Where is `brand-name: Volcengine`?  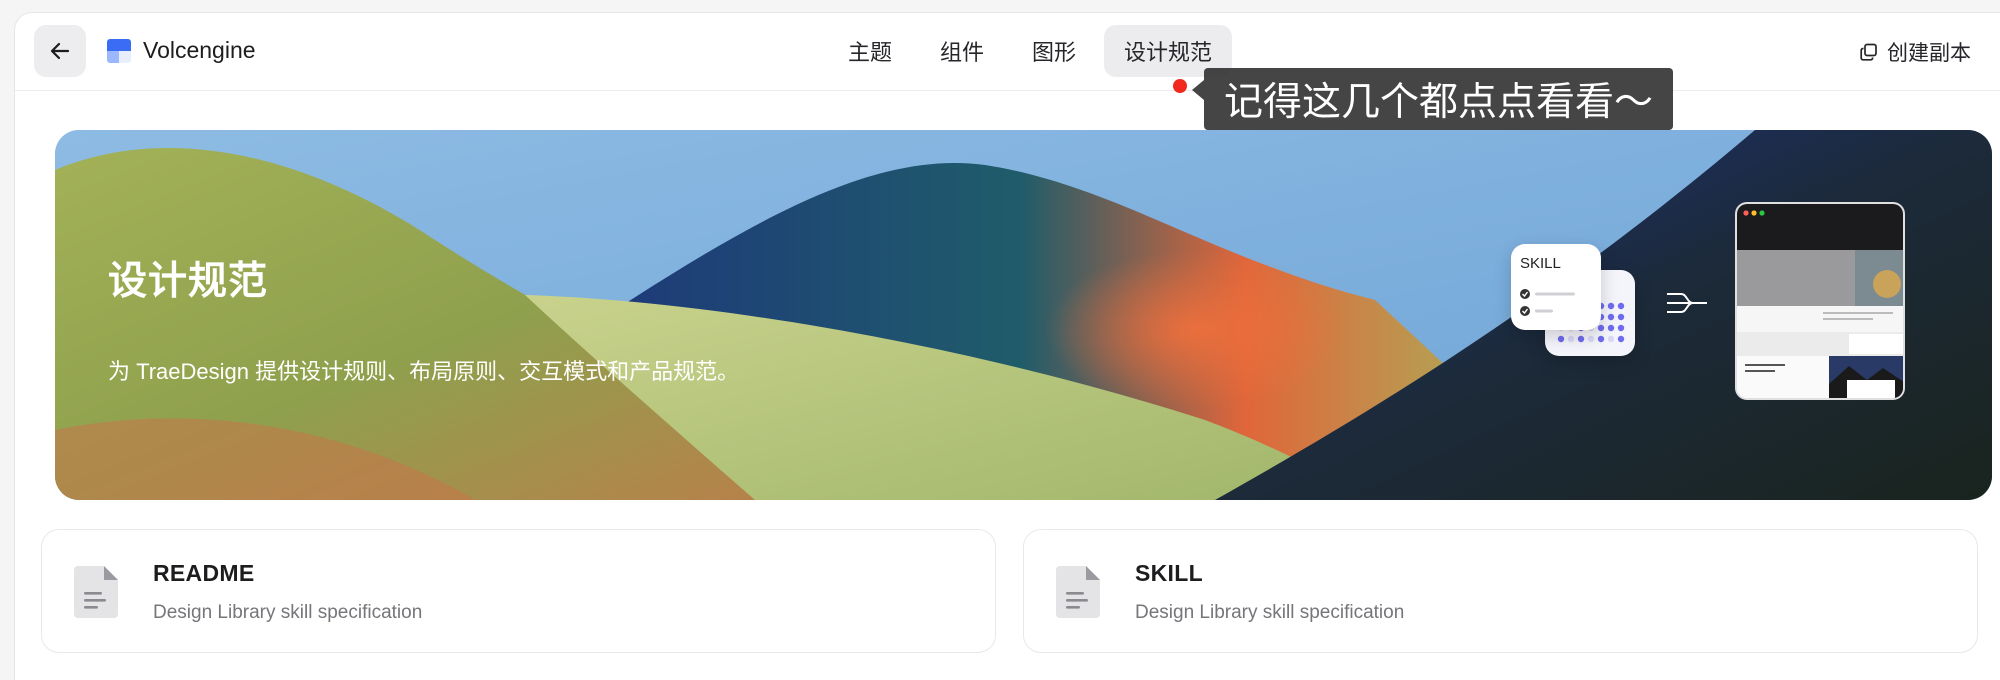
brand-name: Volcengine is located at coordinates (199, 50).